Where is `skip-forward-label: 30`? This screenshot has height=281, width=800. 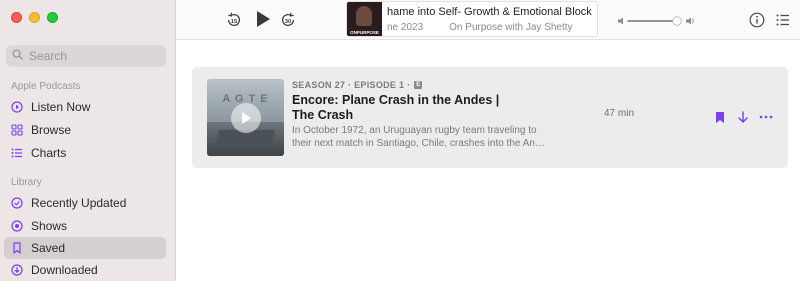 skip-forward-label: 30 is located at coordinates (288, 22).